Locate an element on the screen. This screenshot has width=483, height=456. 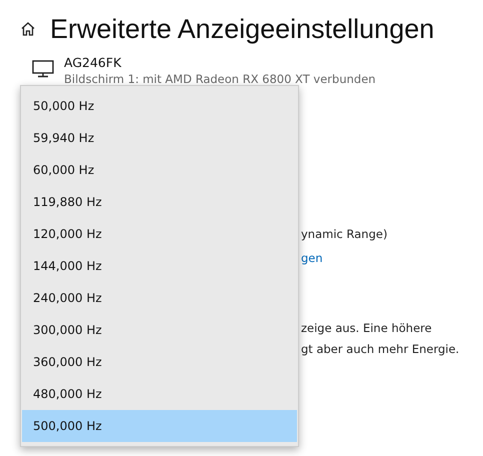
dropdown-option: 60,000 Hz is located at coordinates (159, 170).